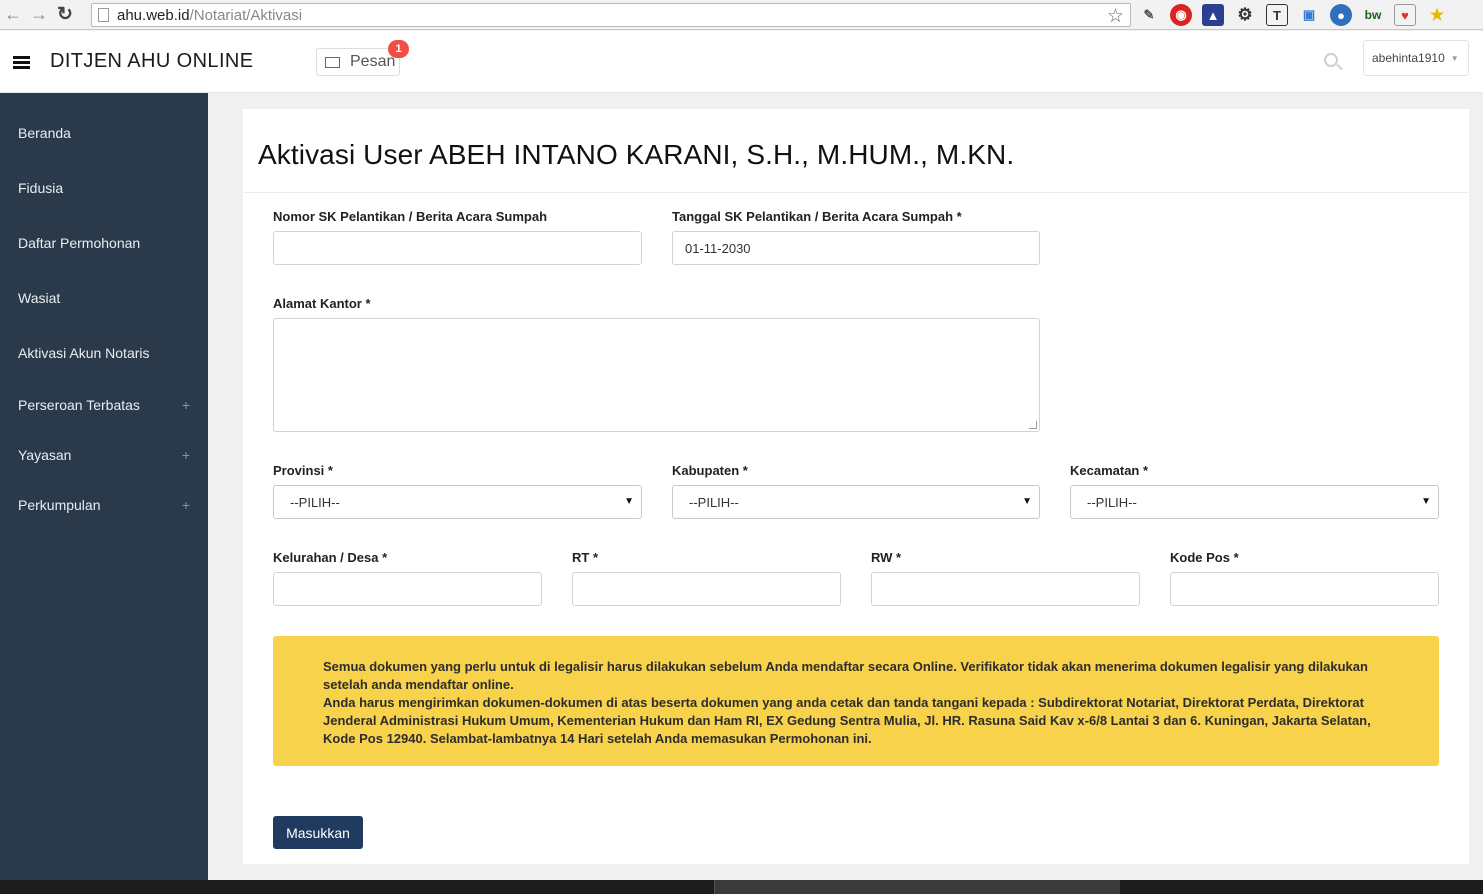 Image resolution: width=1483 pixels, height=894 pixels. I want to click on kabupaten-select: --PILIH-- ▼, so click(856, 502).